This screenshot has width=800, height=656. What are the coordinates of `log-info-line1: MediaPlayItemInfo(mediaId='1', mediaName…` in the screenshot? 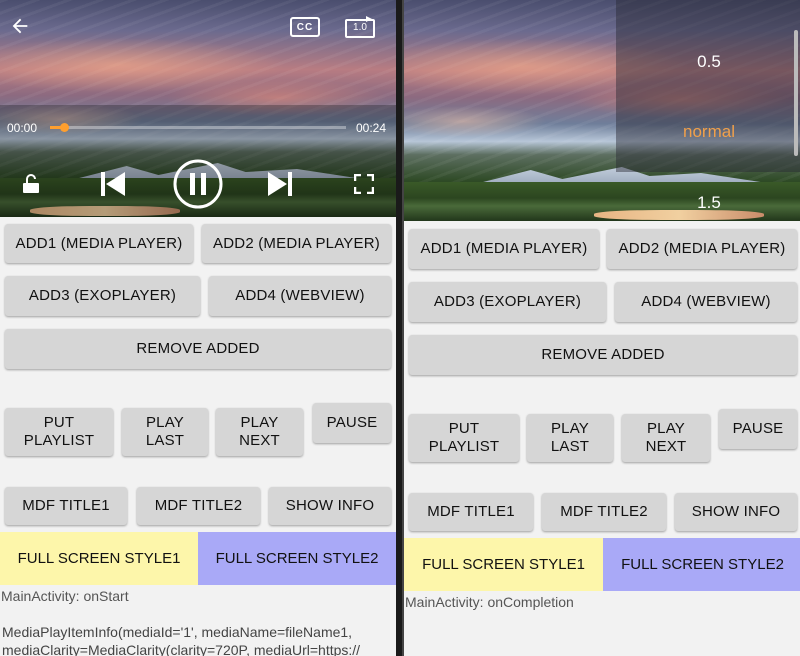 It's located at (177, 632).